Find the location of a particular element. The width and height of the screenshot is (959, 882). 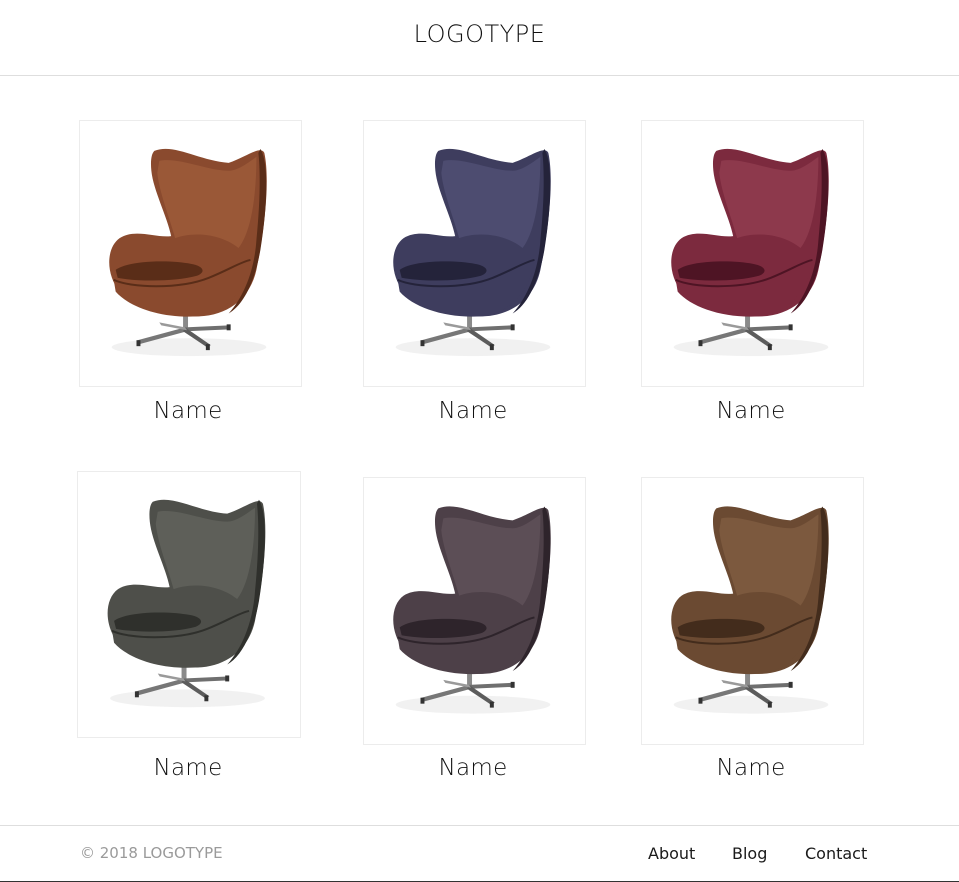

copyright-text: © 2018 LOGOTYPE is located at coordinates (151, 853).